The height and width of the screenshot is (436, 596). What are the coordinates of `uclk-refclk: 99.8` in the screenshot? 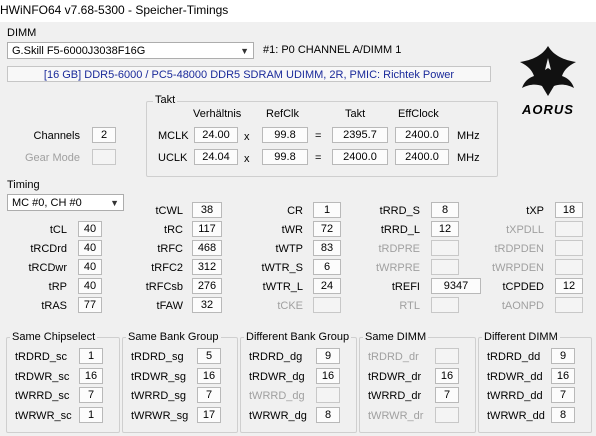 It's located at (285, 157).